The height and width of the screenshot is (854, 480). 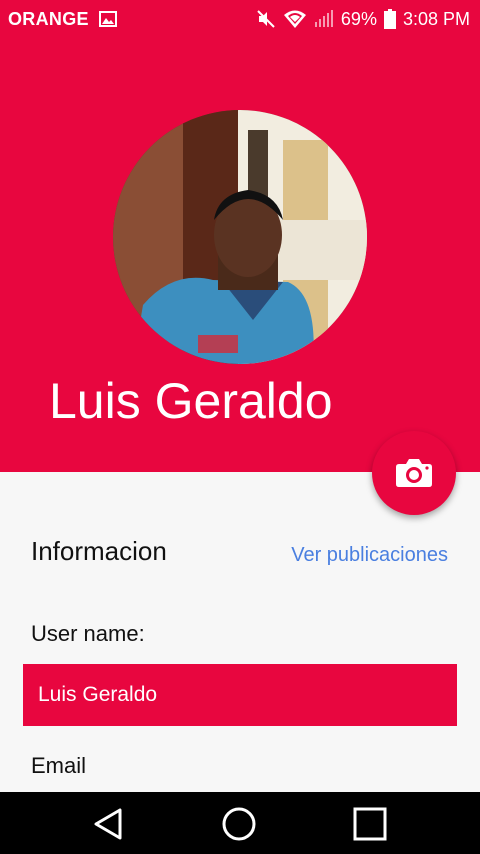 What do you see at coordinates (240, 19) in the screenshot?
I see `status-bar: ORANGE 69% 3:08 PM` at bounding box center [240, 19].